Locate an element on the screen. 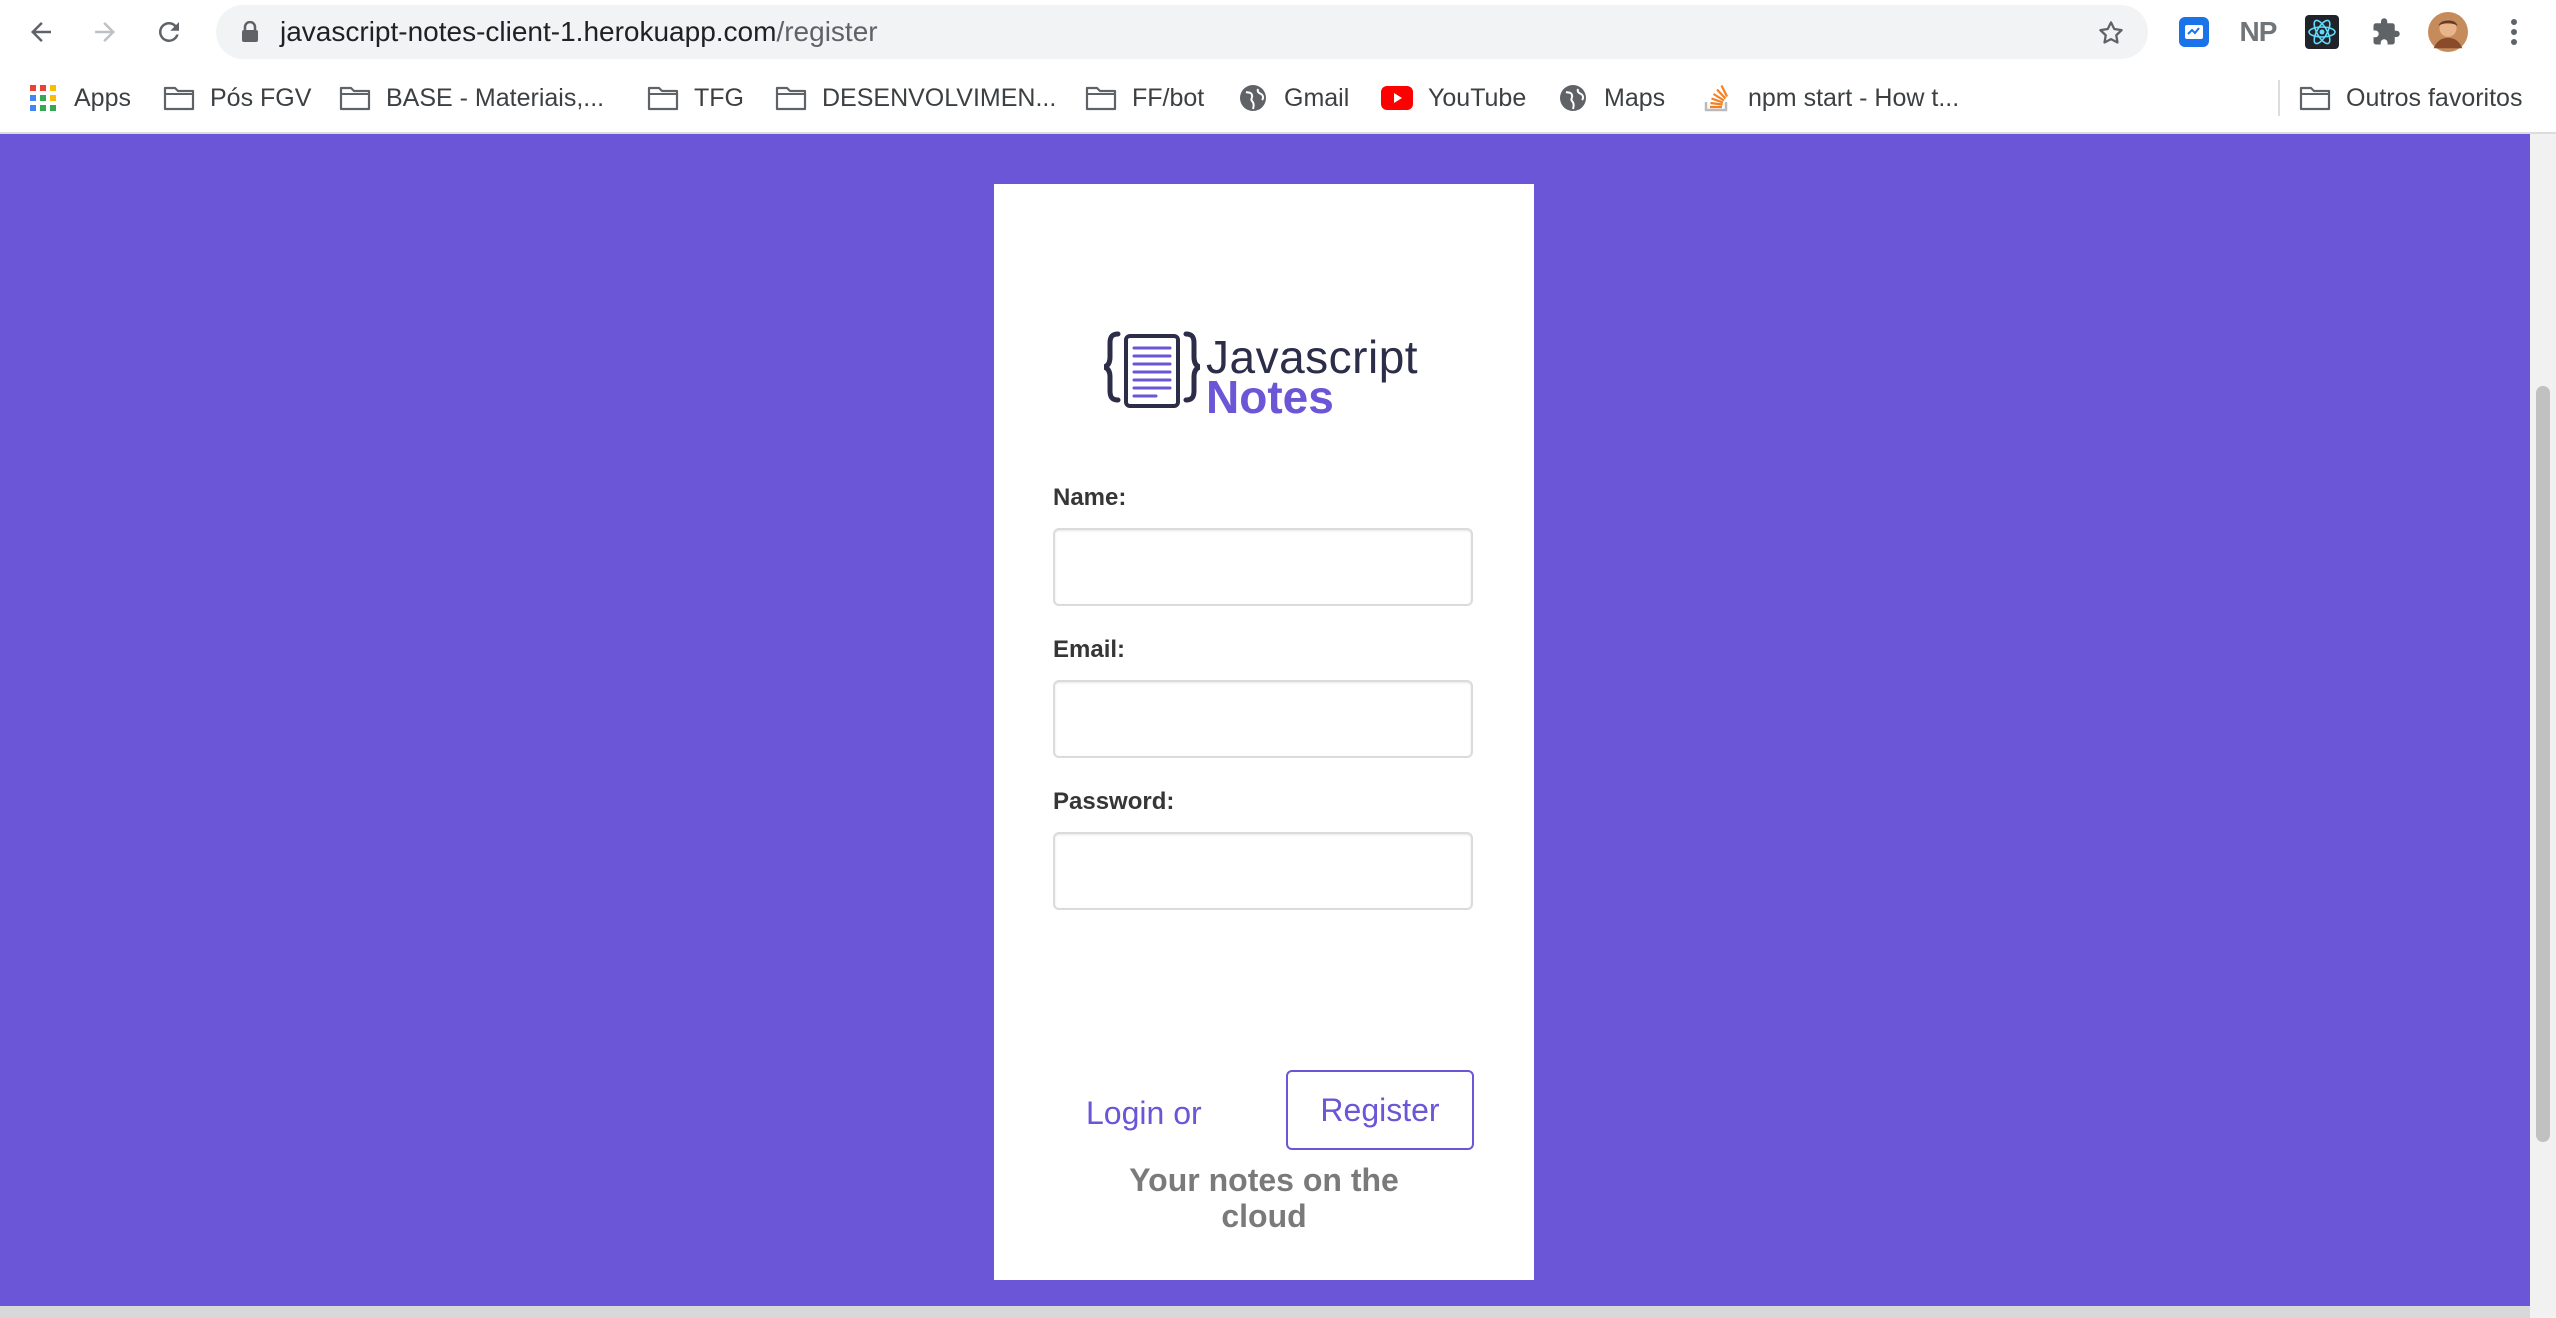 The width and height of the screenshot is (2556, 1318). bookmark-youtube: YouTube is located at coordinates (1453, 98).